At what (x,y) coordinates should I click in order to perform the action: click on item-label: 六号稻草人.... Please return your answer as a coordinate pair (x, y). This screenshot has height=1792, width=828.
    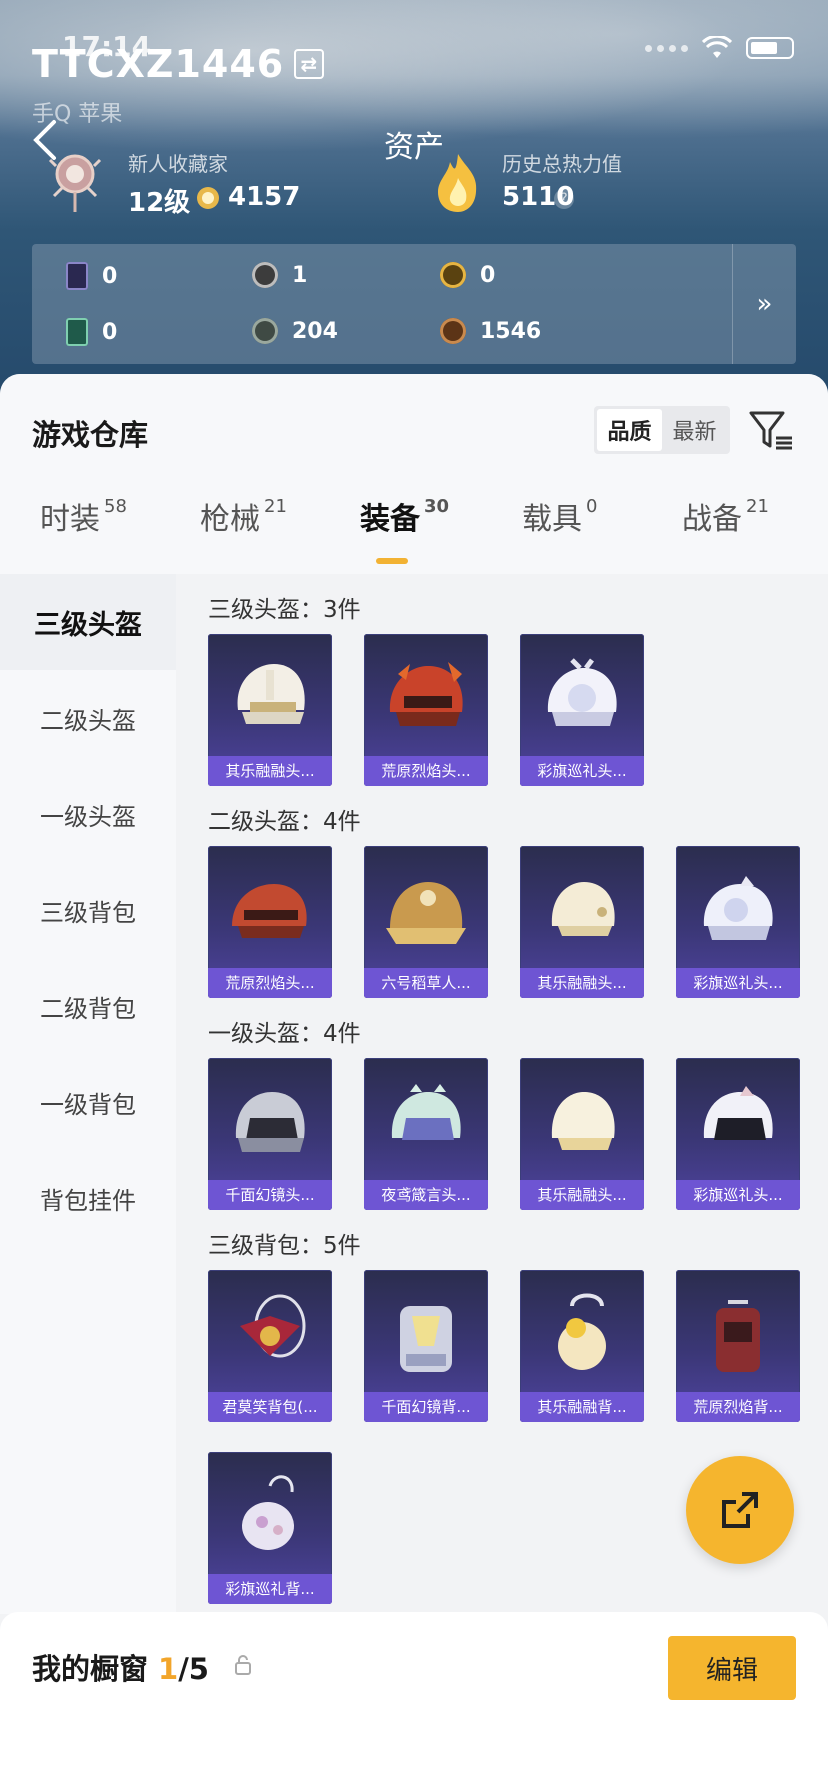
    Looking at the image, I should click on (426, 983).